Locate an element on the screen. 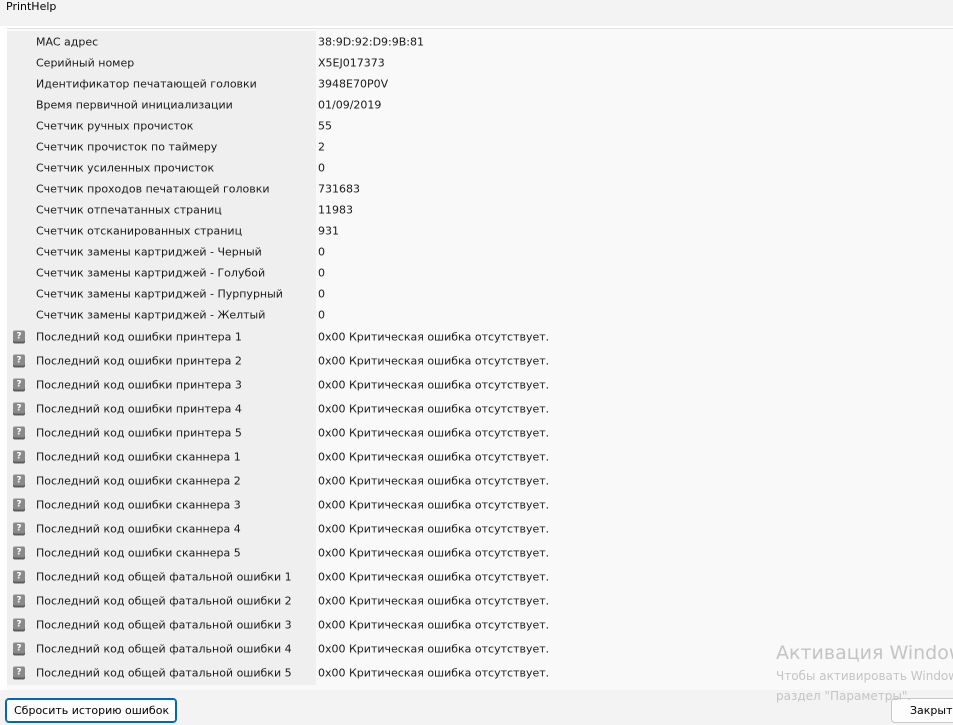  info-row: Счетчик отсканированных страниц 931 is located at coordinates (480, 230).